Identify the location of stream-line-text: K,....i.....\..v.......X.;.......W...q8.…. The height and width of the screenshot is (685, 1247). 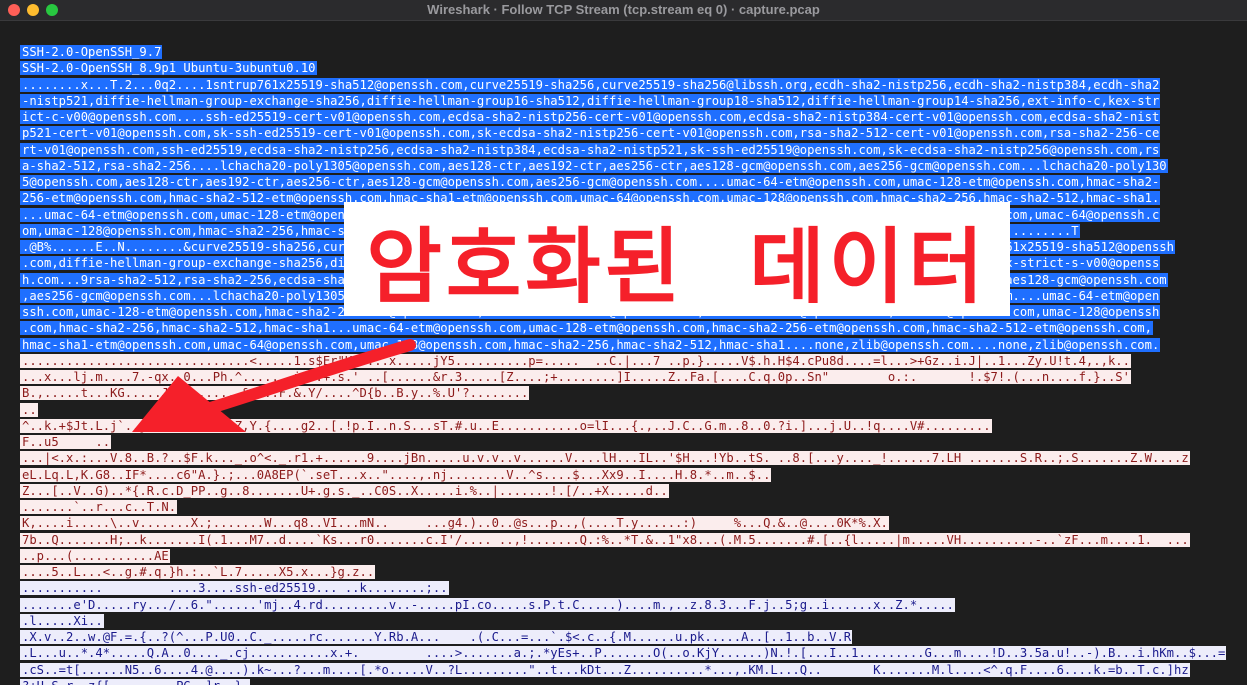
(454, 523).